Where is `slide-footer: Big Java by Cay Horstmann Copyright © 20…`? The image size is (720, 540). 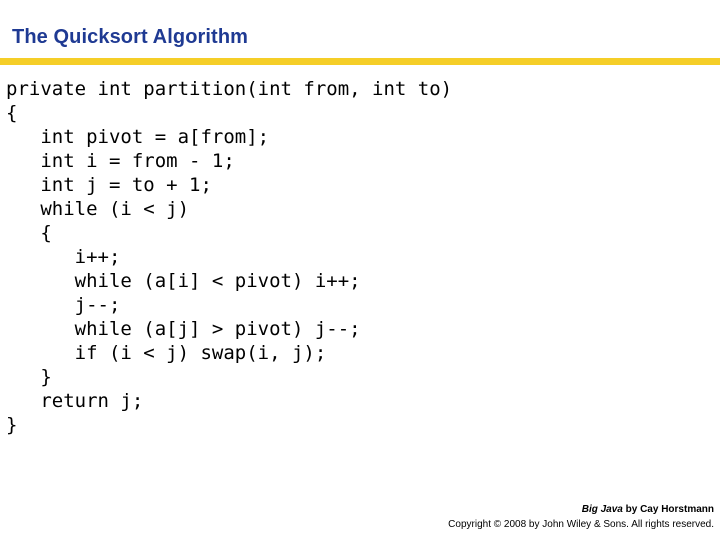
slide-footer: Big Java by Cay Horstmann Copyright © 20… is located at coordinates (581, 517).